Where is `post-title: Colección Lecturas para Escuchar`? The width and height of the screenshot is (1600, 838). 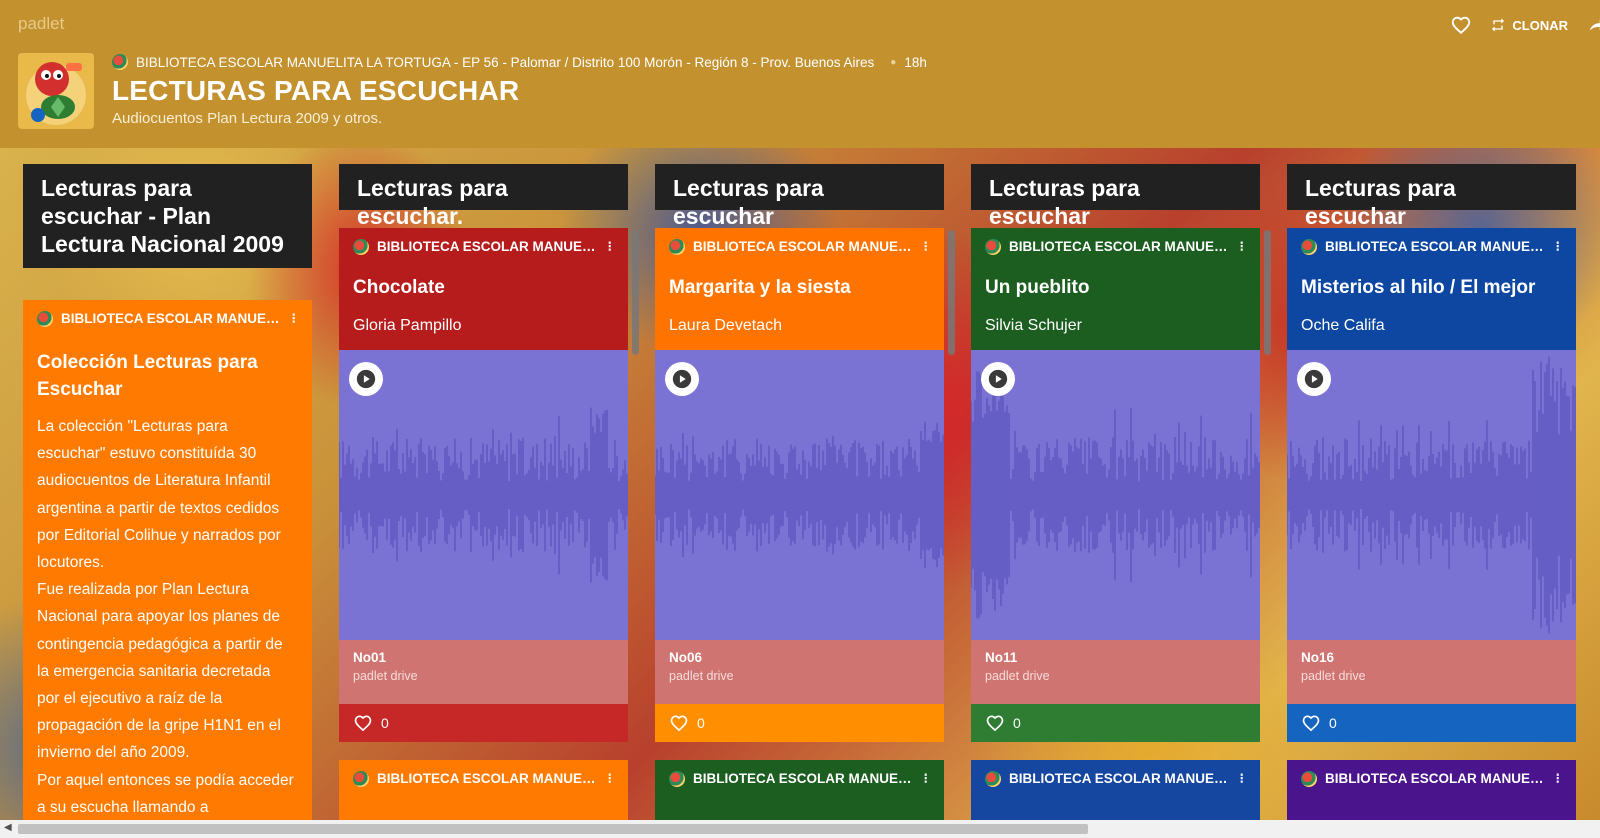 post-title: Colección Lecturas para Escuchar is located at coordinates (147, 376).